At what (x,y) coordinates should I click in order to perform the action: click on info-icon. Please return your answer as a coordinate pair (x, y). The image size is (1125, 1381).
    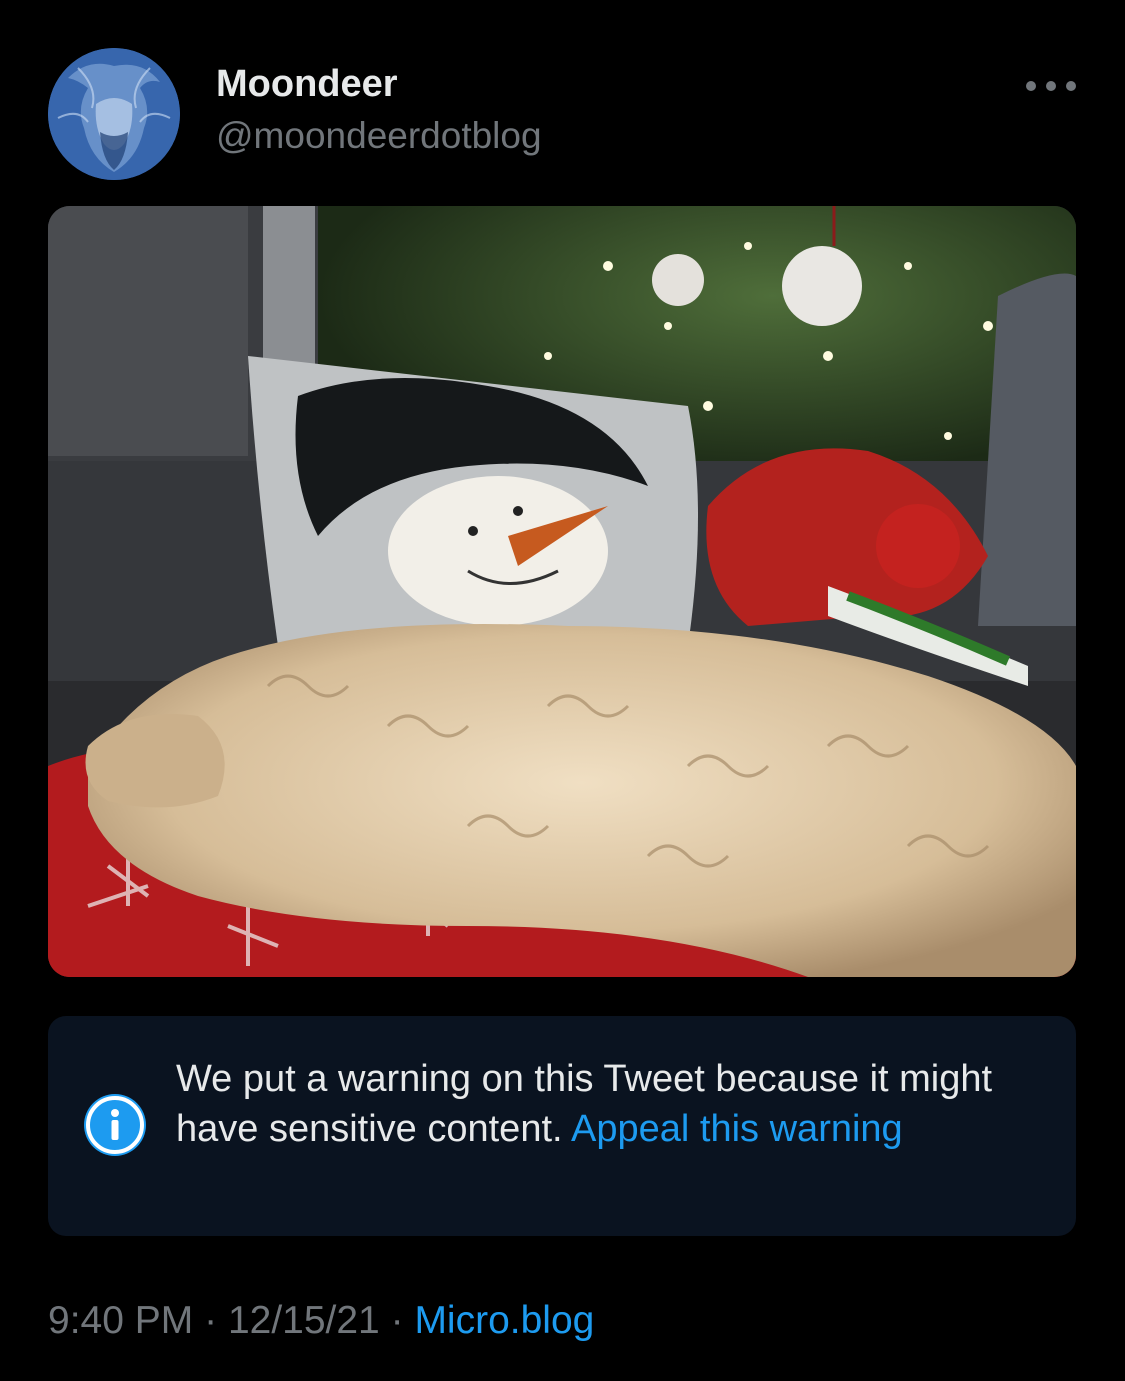
    Looking at the image, I should click on (115, 1125).